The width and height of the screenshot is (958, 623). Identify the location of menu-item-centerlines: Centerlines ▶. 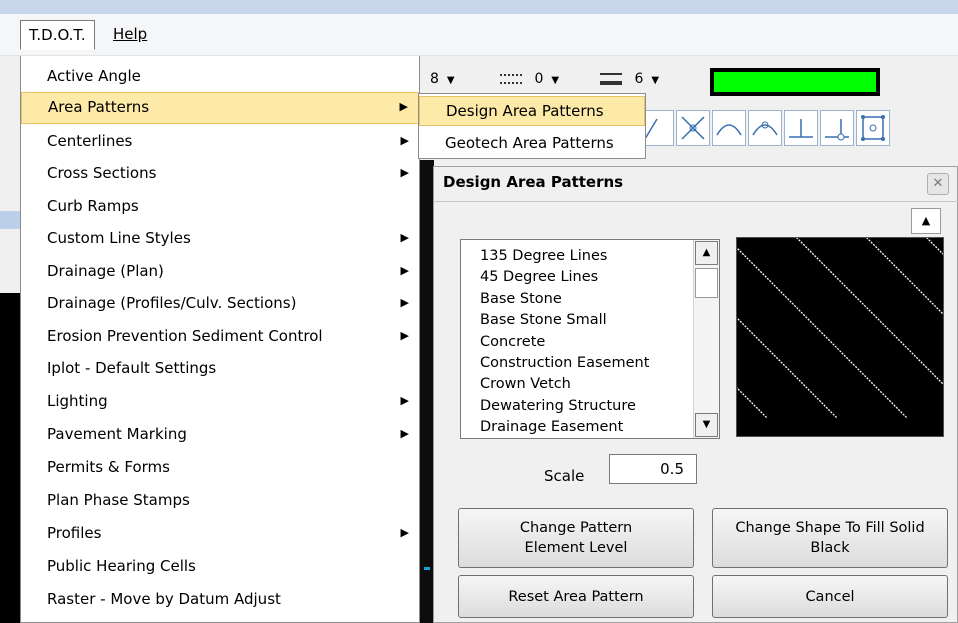
(220, 141).